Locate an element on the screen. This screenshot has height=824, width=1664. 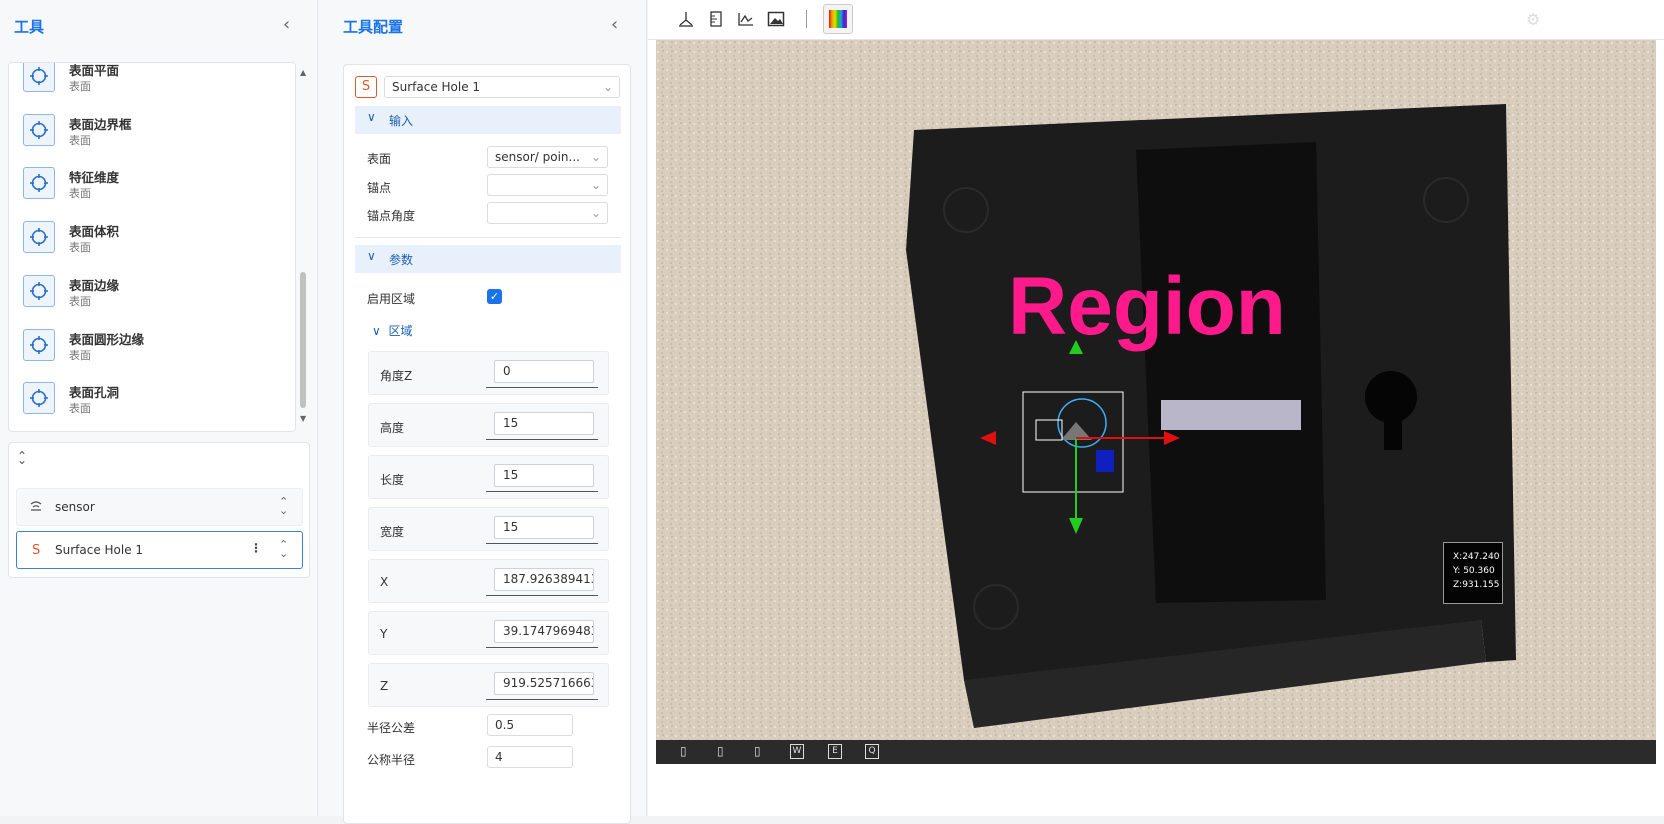
key-w-button: W is located at coordinates (797, 751).